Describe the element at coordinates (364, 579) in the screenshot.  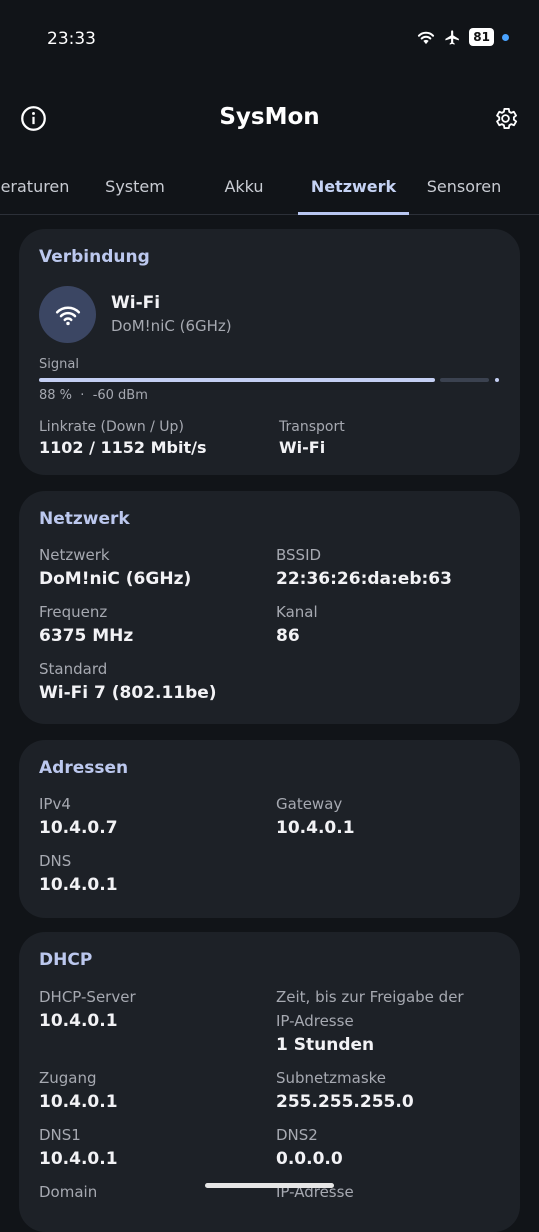
I see `bssid-value: 22:36:26:da:eb:63` at that location.